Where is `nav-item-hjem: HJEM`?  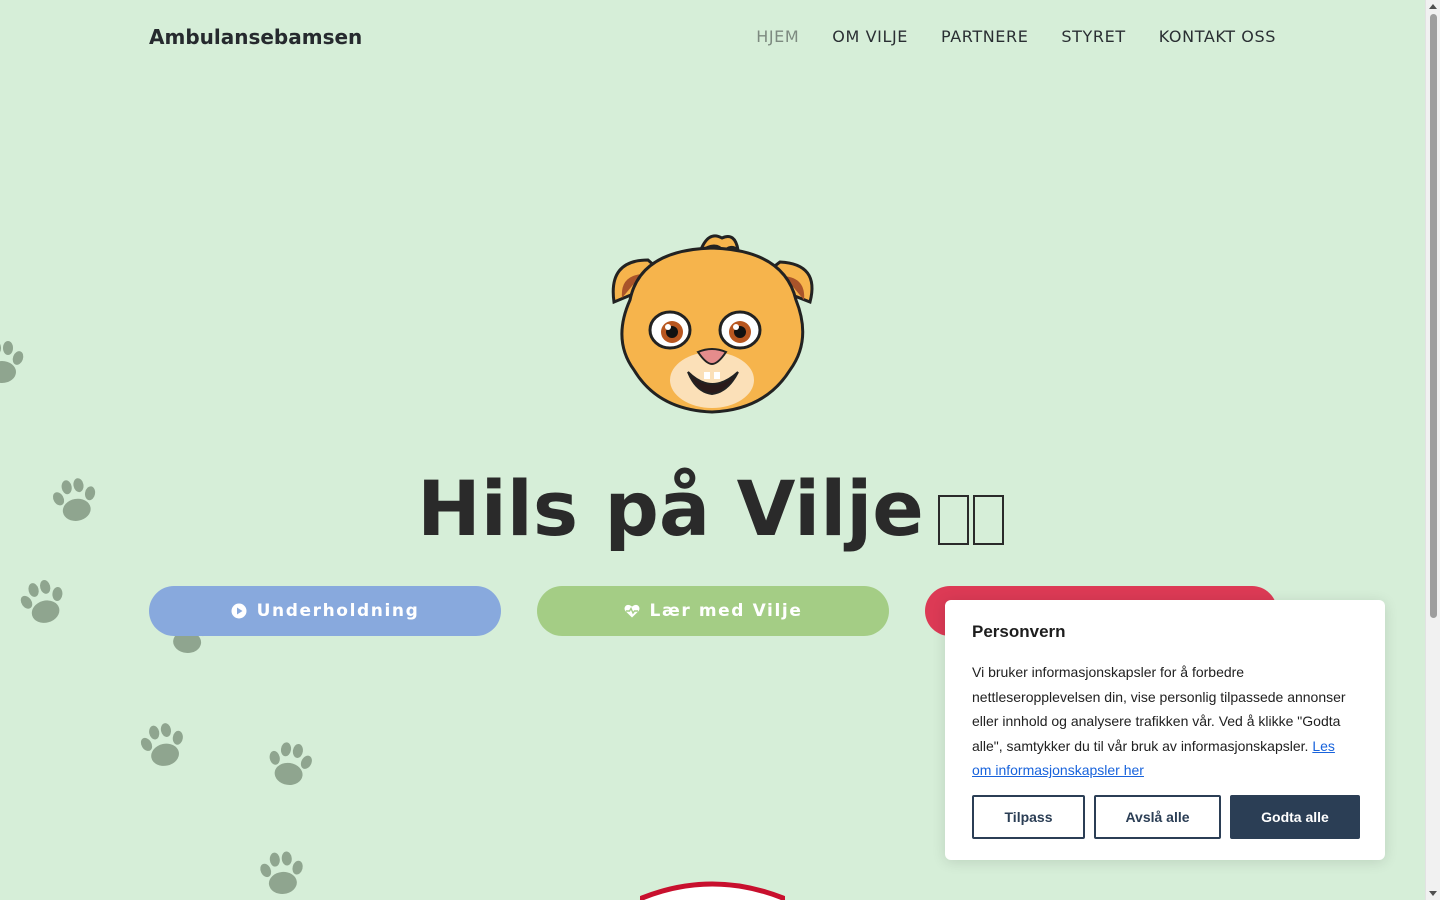
nav-item-hjem: HJEM is located at coordinates (777, 36).